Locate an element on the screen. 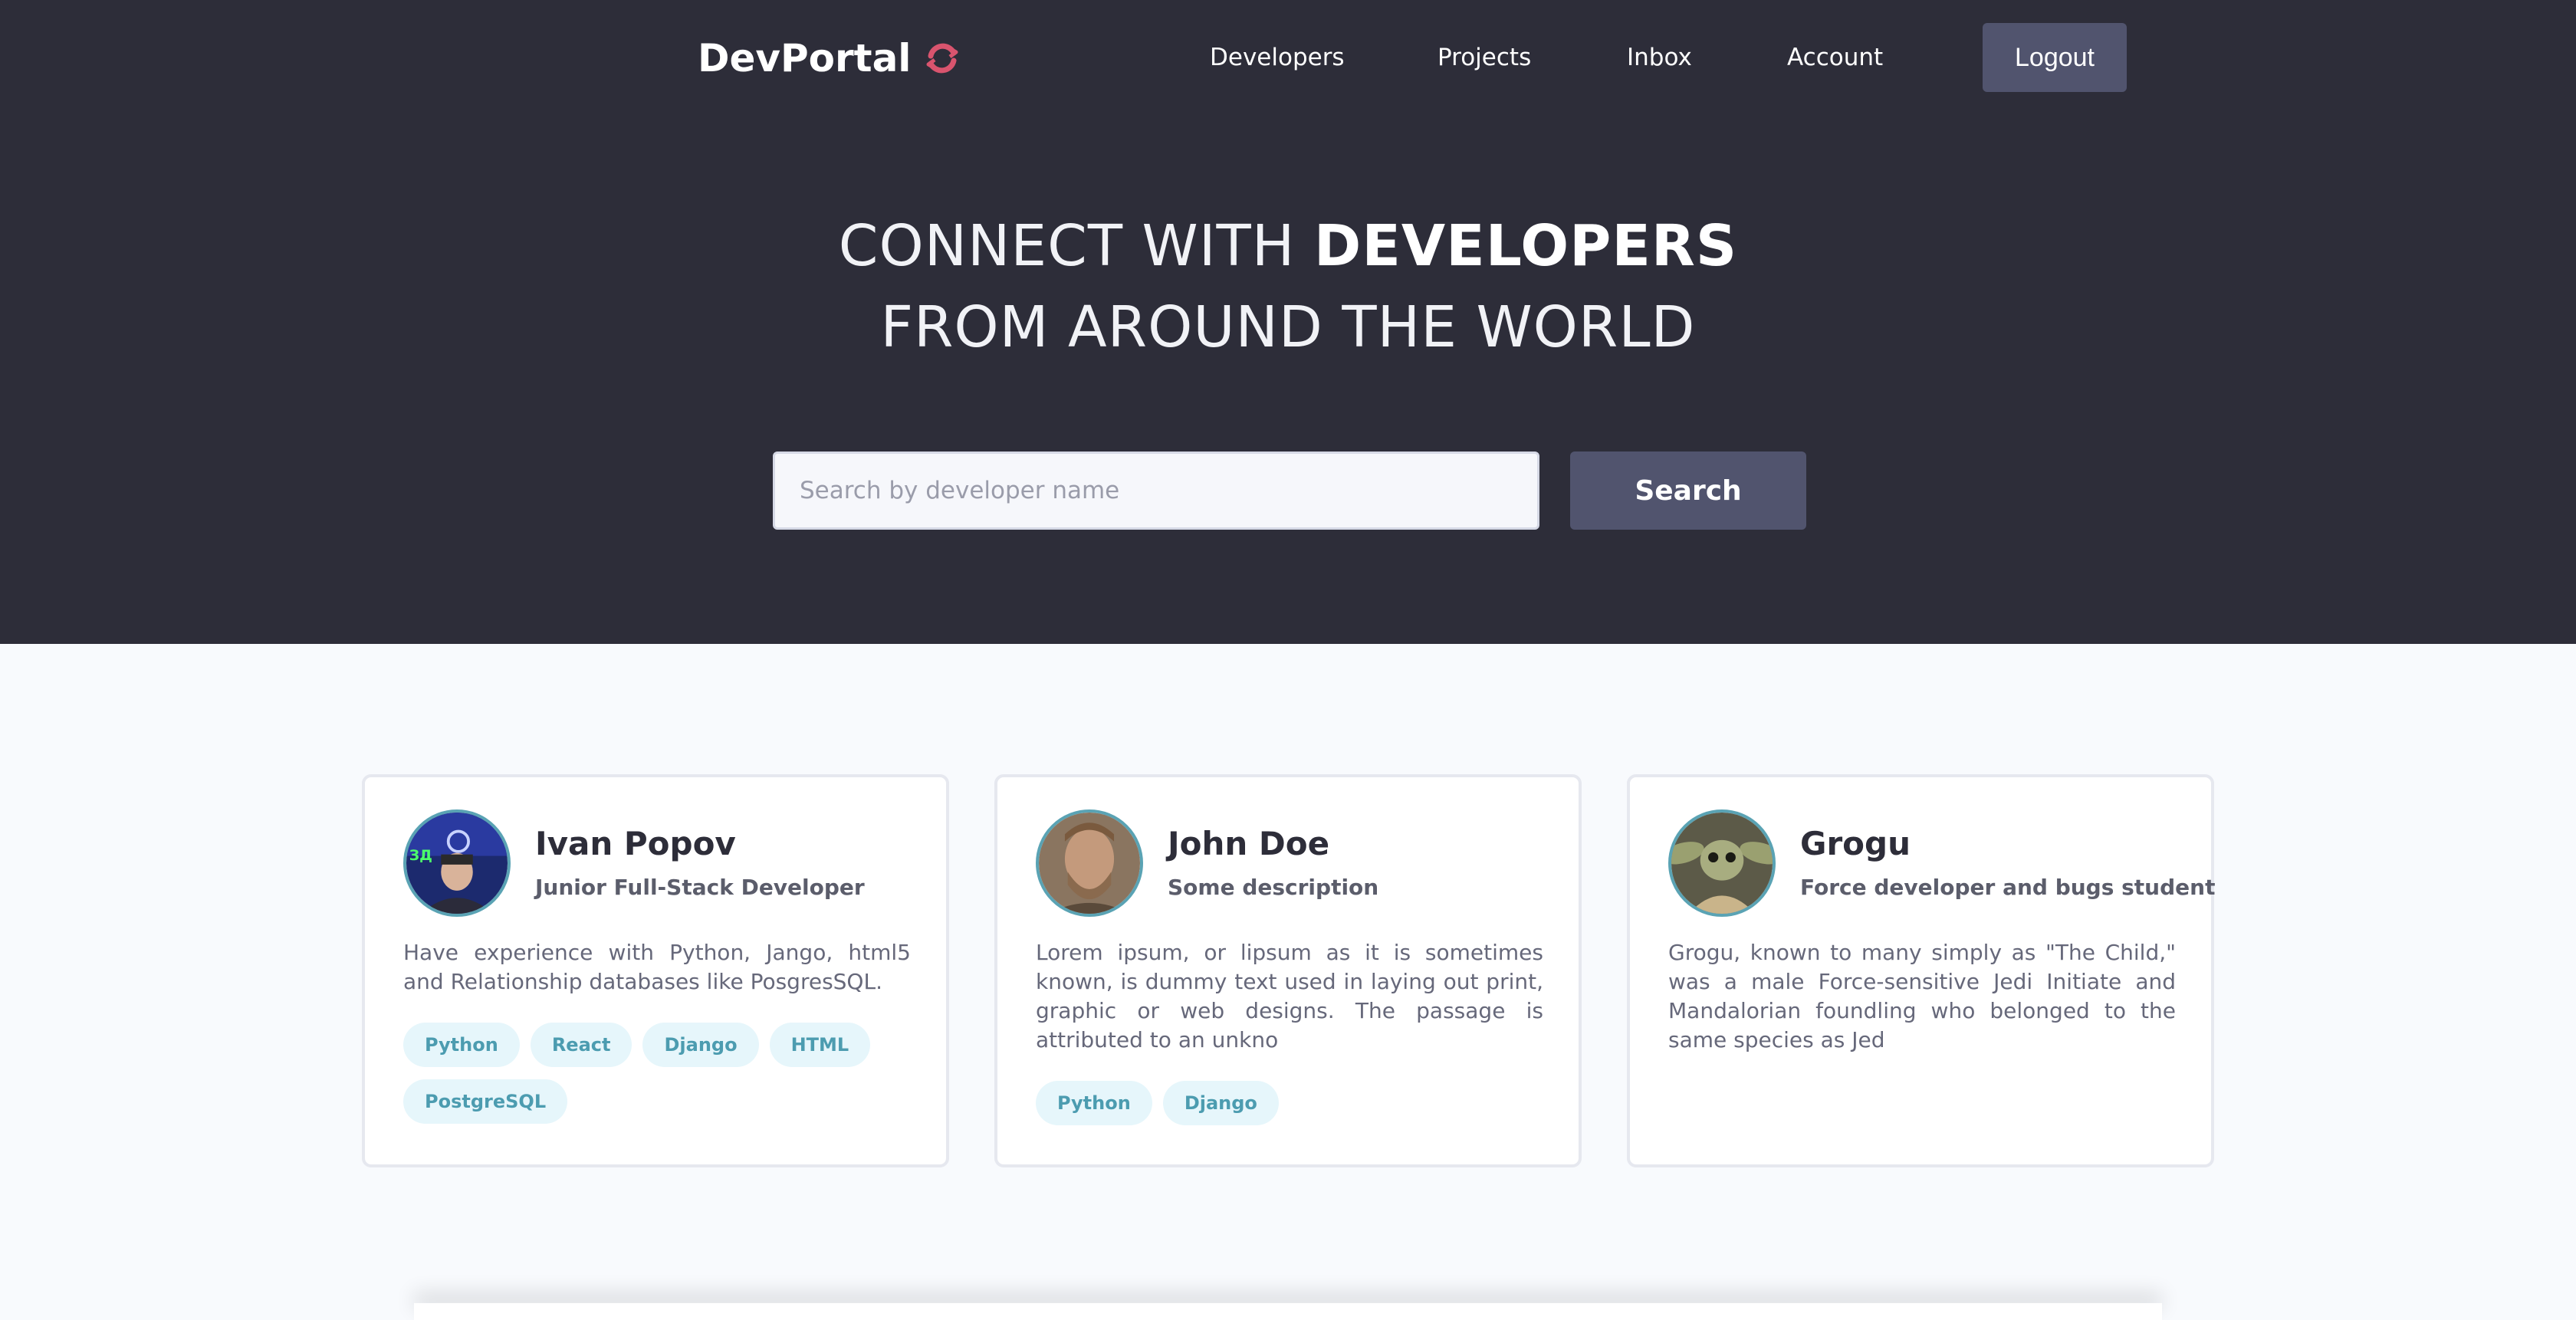 The height and width of the screenshot is (1320, 2576). developer-name: Ivan Popov is located at coordinates (635, 843).